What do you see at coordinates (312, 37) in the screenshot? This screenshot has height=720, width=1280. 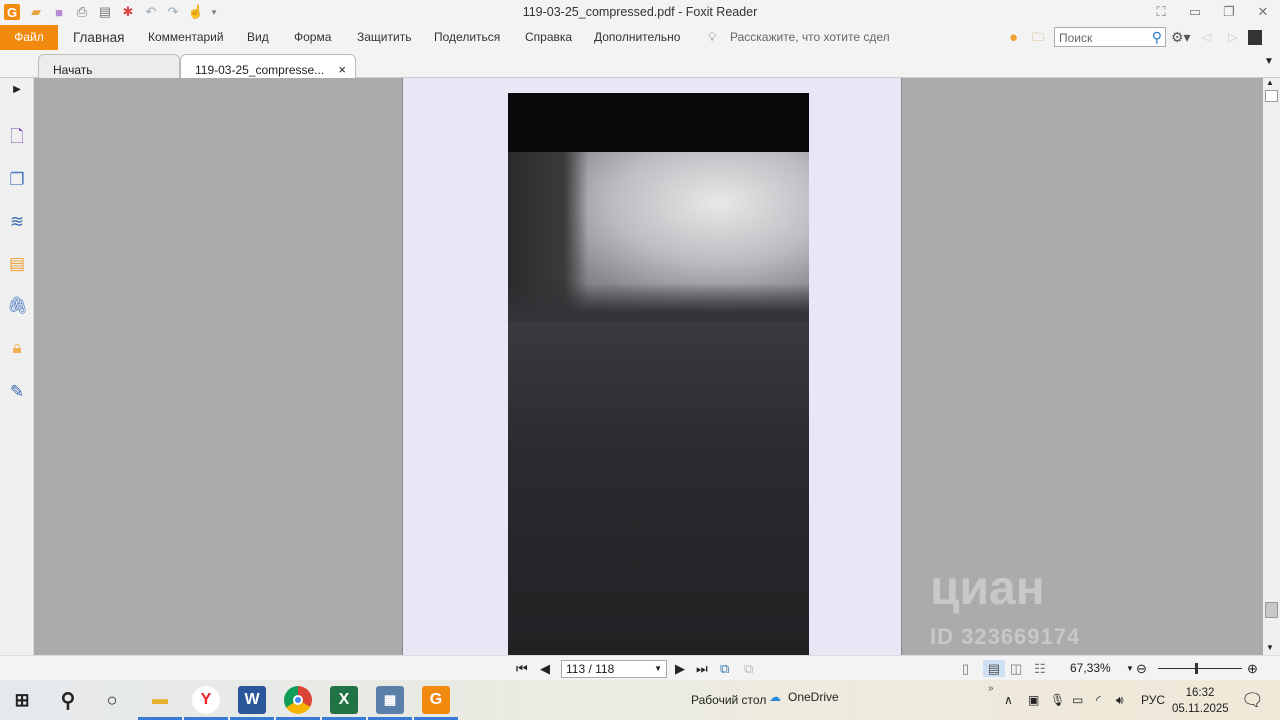 I see `menu-form: Форма` at bounding box center [312, 37].